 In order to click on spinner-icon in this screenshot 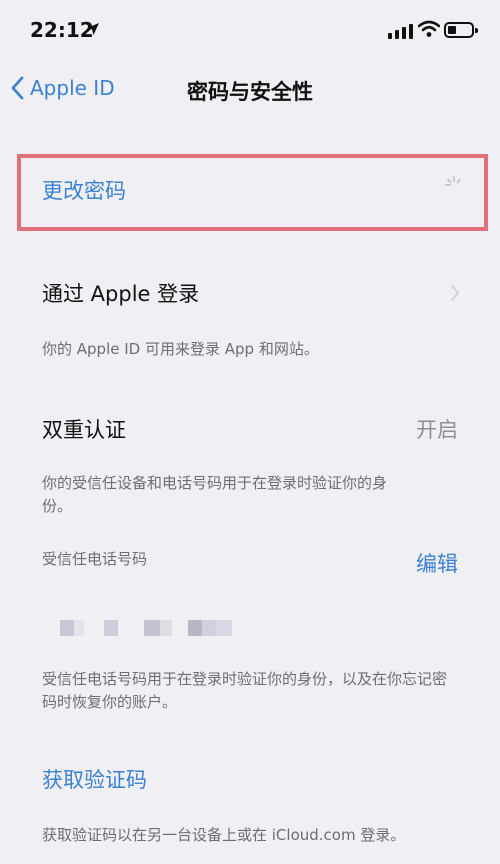, I will do `click(453, 181)`.